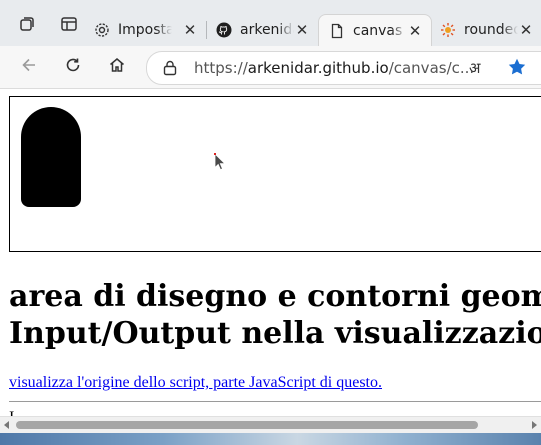  Describe the element at coordinates (448, 30) in the screenshot. I see `sun-favicon-icon` at that location.